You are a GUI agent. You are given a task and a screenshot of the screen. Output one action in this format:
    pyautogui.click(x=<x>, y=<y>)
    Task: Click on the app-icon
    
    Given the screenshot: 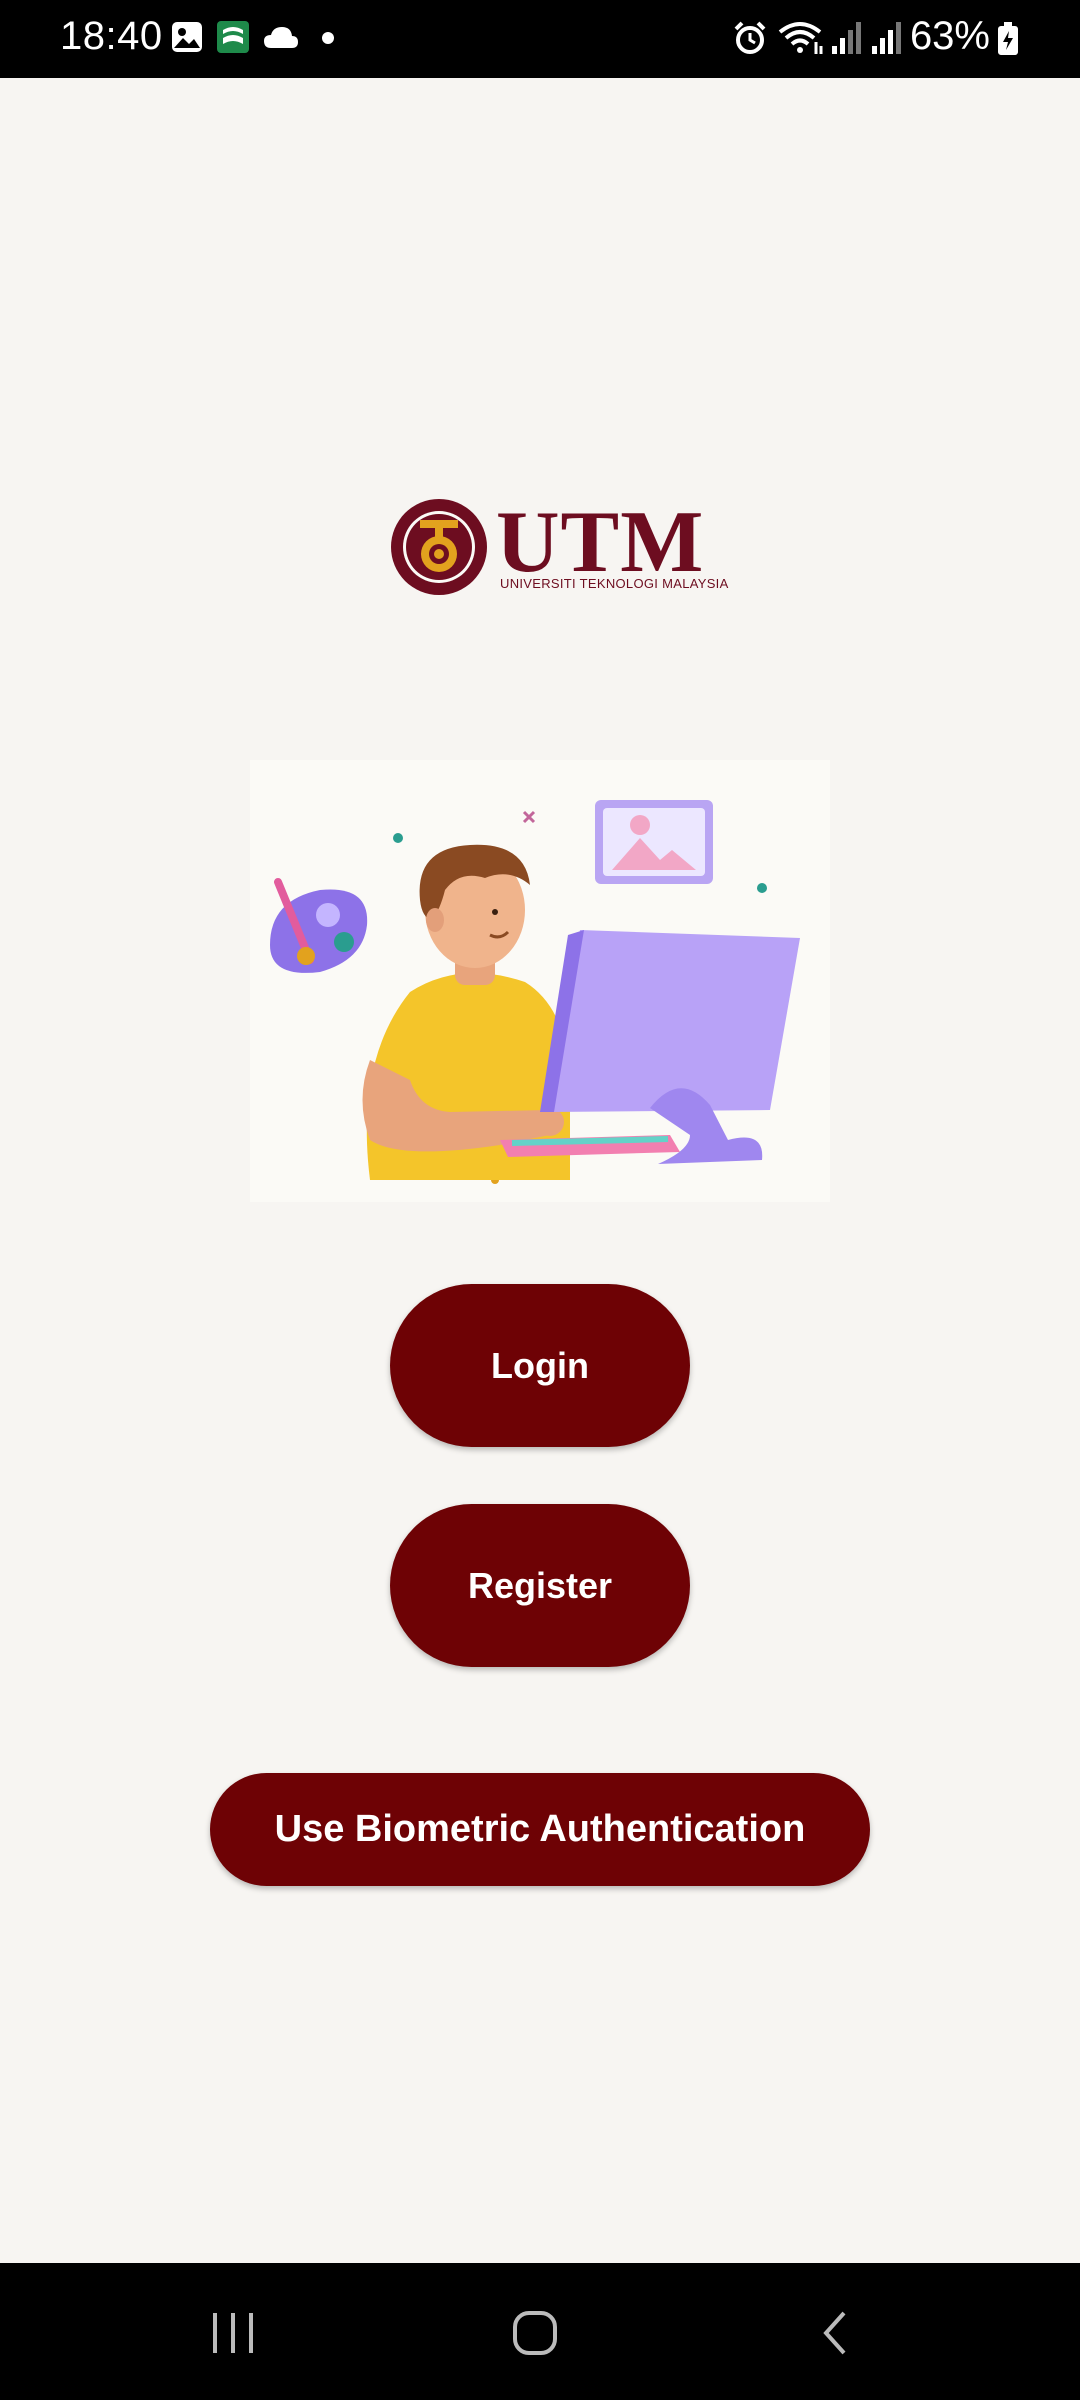 What is the action you would take?
    pyautogui.click(x=233, y=37)
    